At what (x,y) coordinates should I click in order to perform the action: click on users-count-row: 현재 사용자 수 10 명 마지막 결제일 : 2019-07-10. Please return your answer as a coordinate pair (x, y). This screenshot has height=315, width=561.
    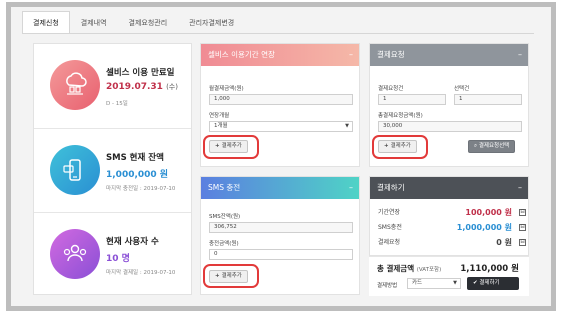
    Looking at the image, I should click on (112, 252).